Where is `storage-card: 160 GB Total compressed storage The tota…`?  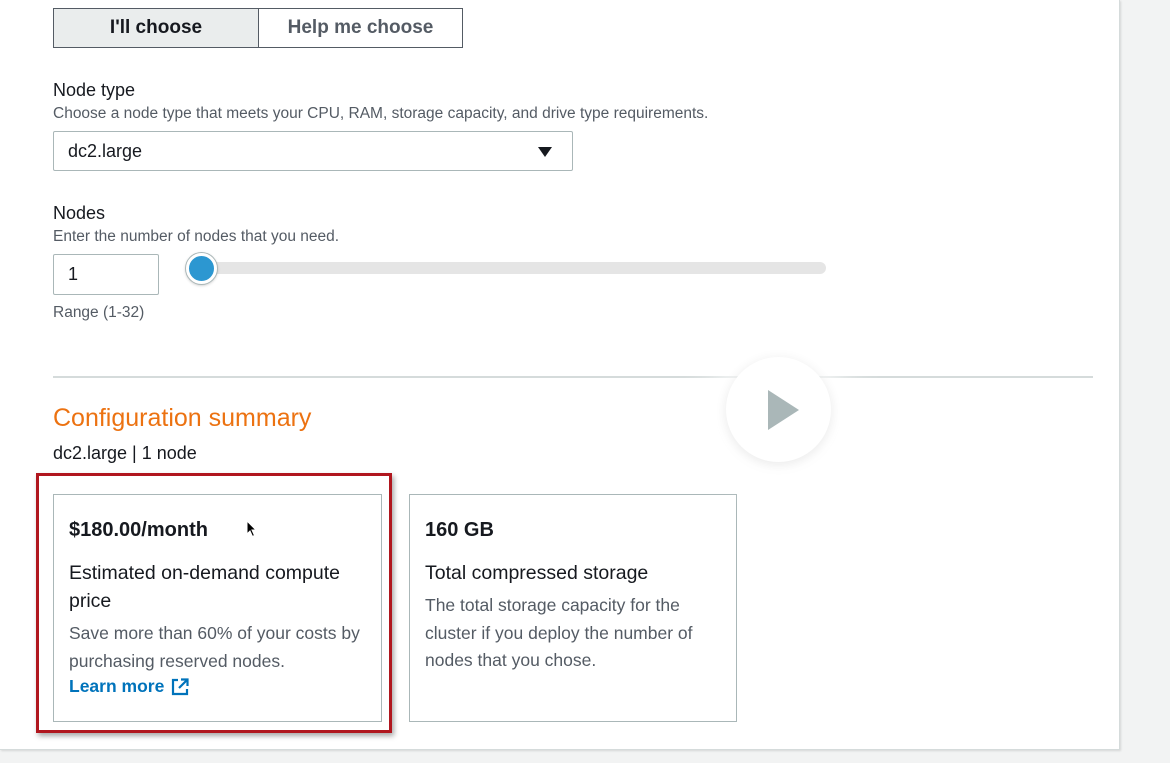 storage-card: 160 GB Total compressed storage The tota… is located at coordinates (573, 608).